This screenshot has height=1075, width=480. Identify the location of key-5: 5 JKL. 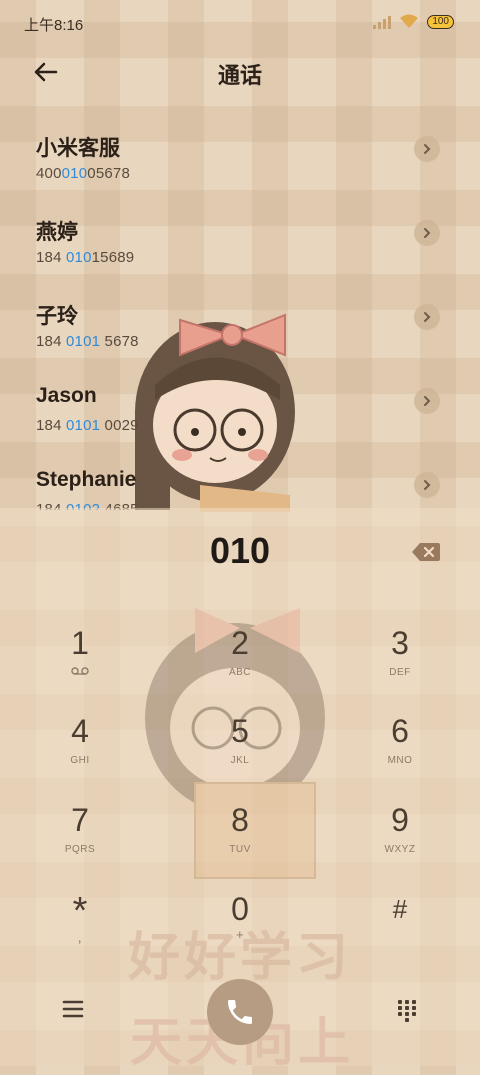
(240, 749).